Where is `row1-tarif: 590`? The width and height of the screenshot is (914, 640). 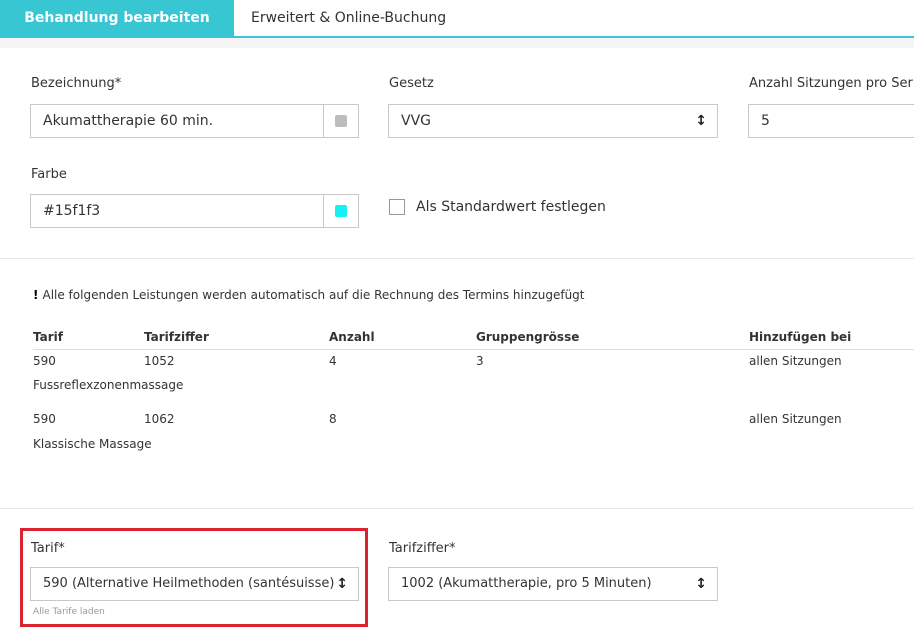 row1-tarif: 590 is located at coordinates (44, 361).